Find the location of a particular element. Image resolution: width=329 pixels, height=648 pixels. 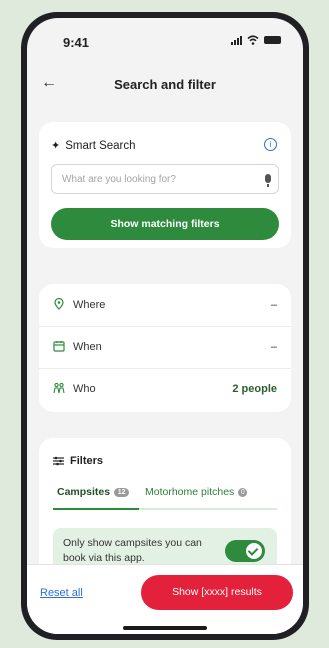

tab-motorhome-pitches: Motorhome pitches 0 is located at coordinates (196, 492).